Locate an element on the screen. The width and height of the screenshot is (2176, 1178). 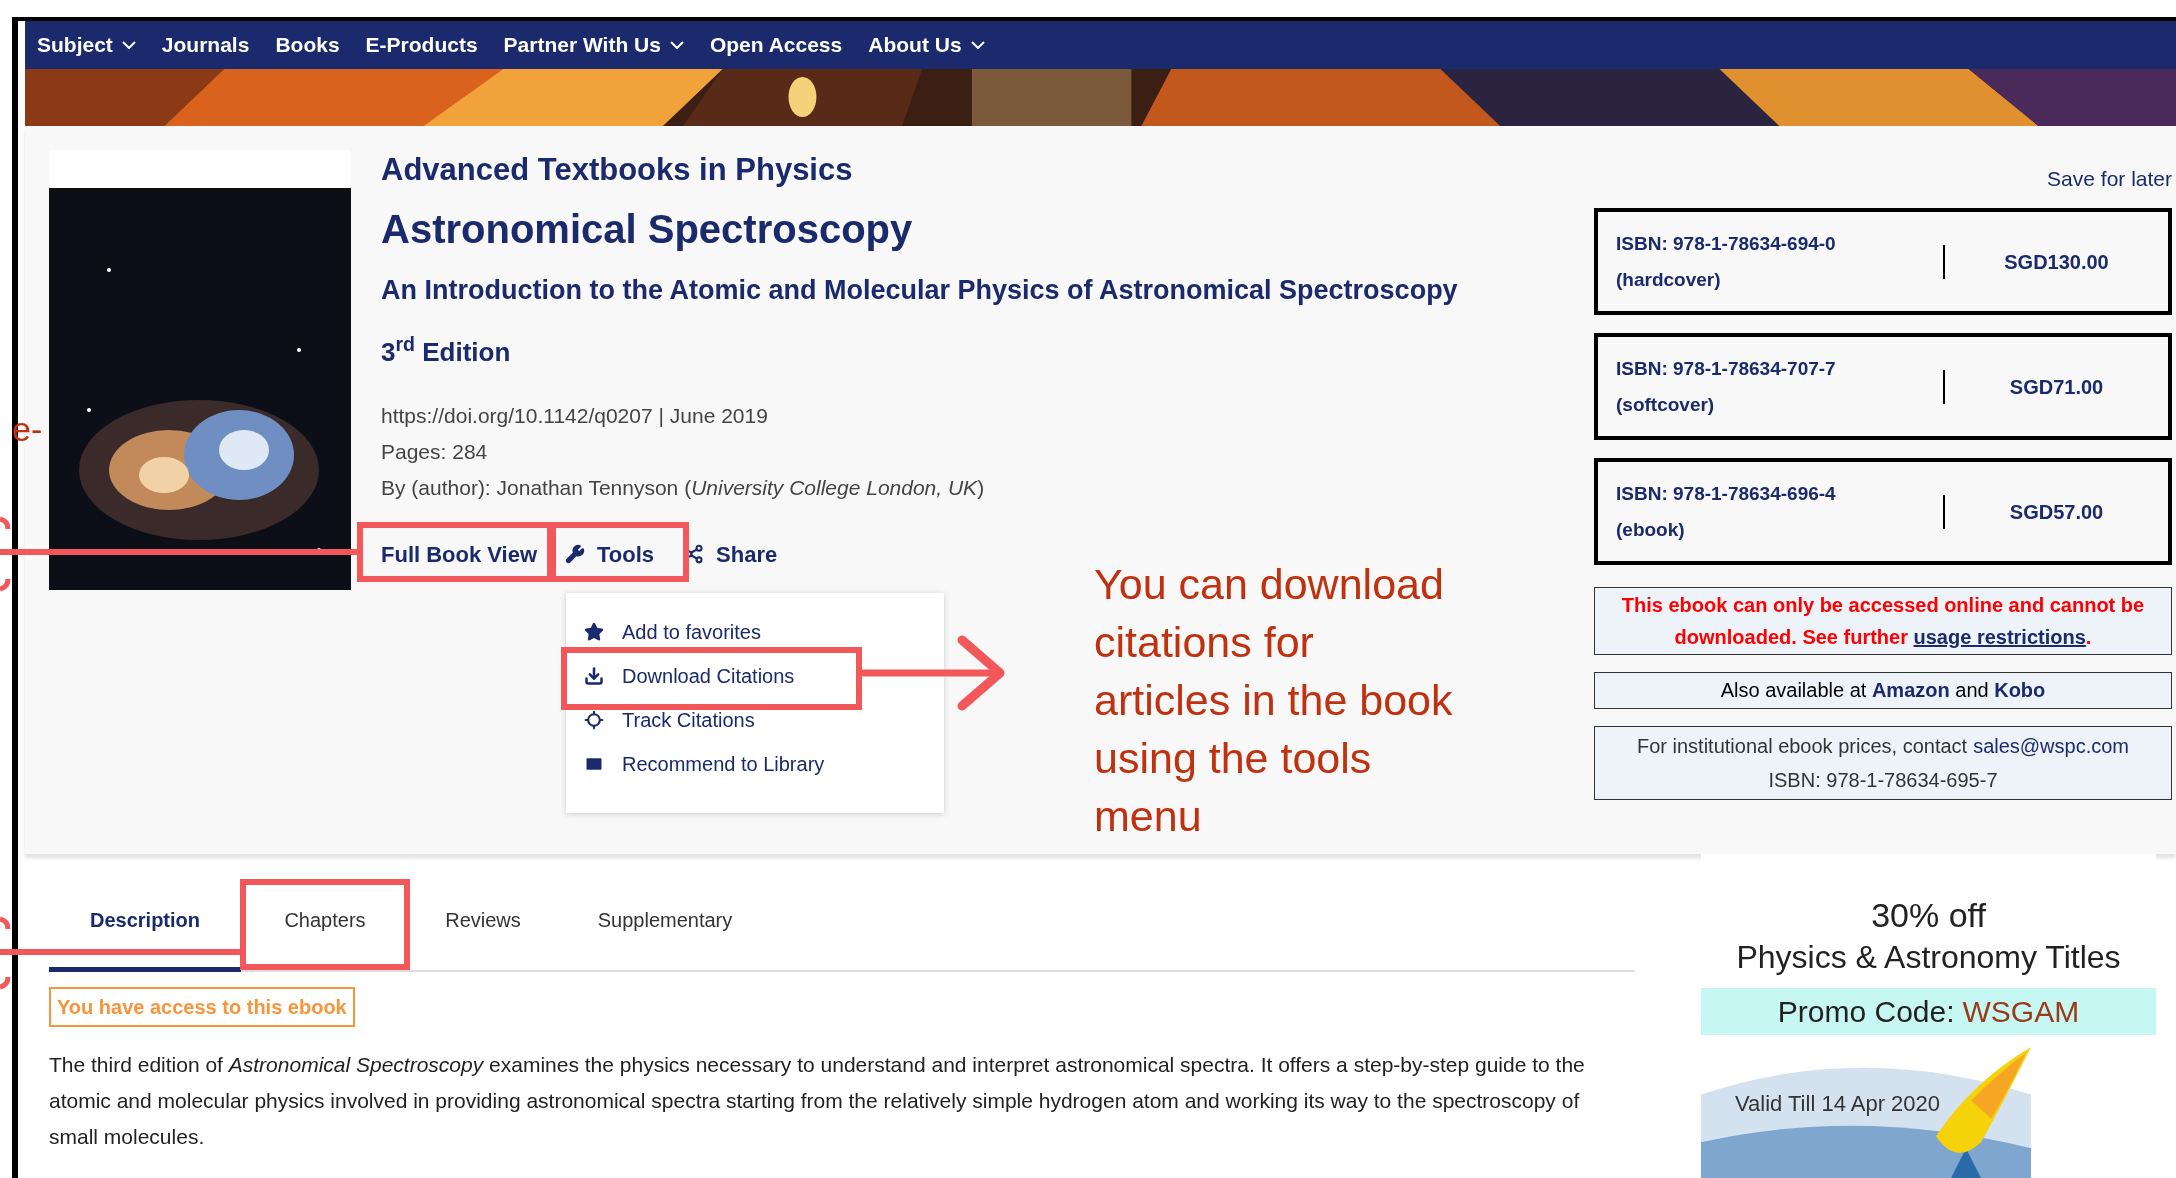
book-subtitle: An Introduction to the Atomic and Molecular Physics of Astronomical Spectroscopy is located at coordinates (919, 290).